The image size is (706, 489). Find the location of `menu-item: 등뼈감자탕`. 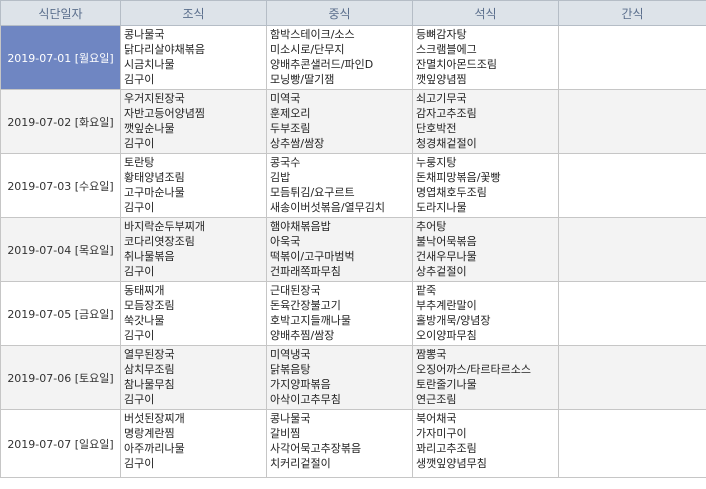

menu-item: 등뼈감자탕 is located at coordinates (441, 34).